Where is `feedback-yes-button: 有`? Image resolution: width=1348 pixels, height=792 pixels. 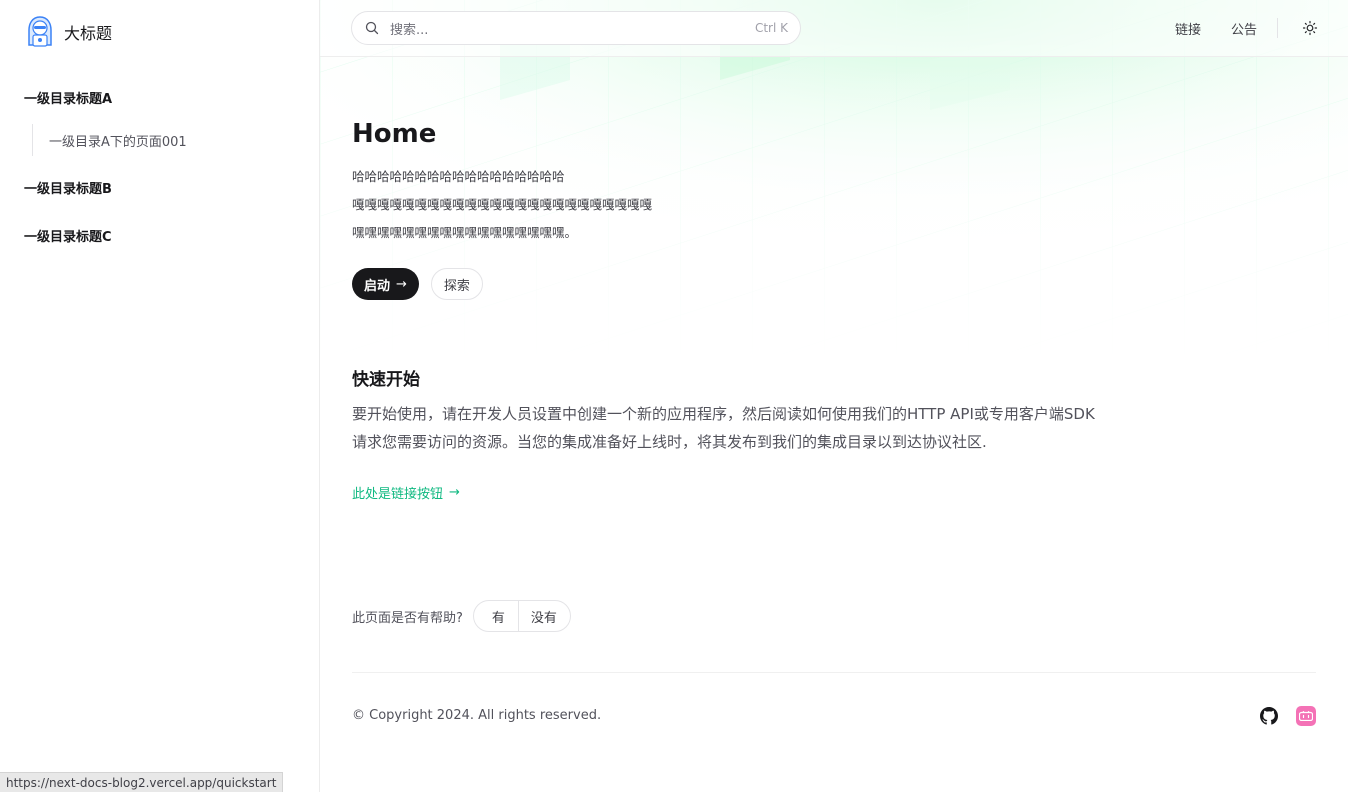
feedback-yes-button: 有 is located at coordinates (496, 616).